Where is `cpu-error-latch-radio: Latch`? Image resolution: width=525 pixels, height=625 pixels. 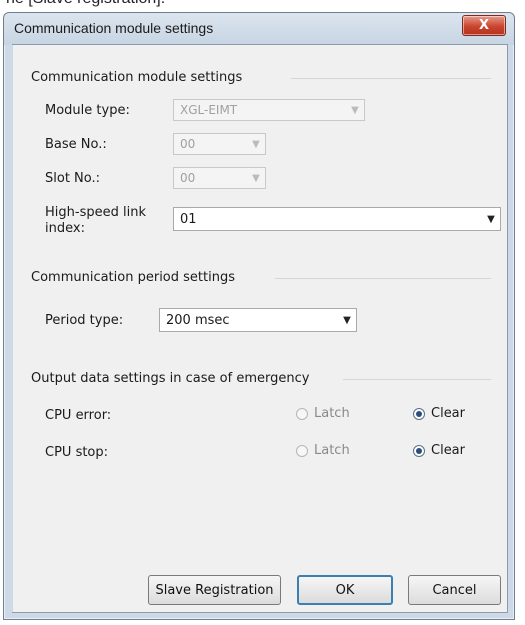
cpu-error-latch-radio: Latch is located at coordinates (323, 413).